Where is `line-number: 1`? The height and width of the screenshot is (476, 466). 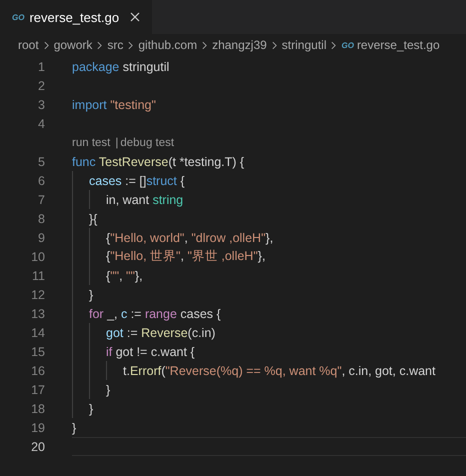
line-number: 1 is located at coordinates (41, 67).